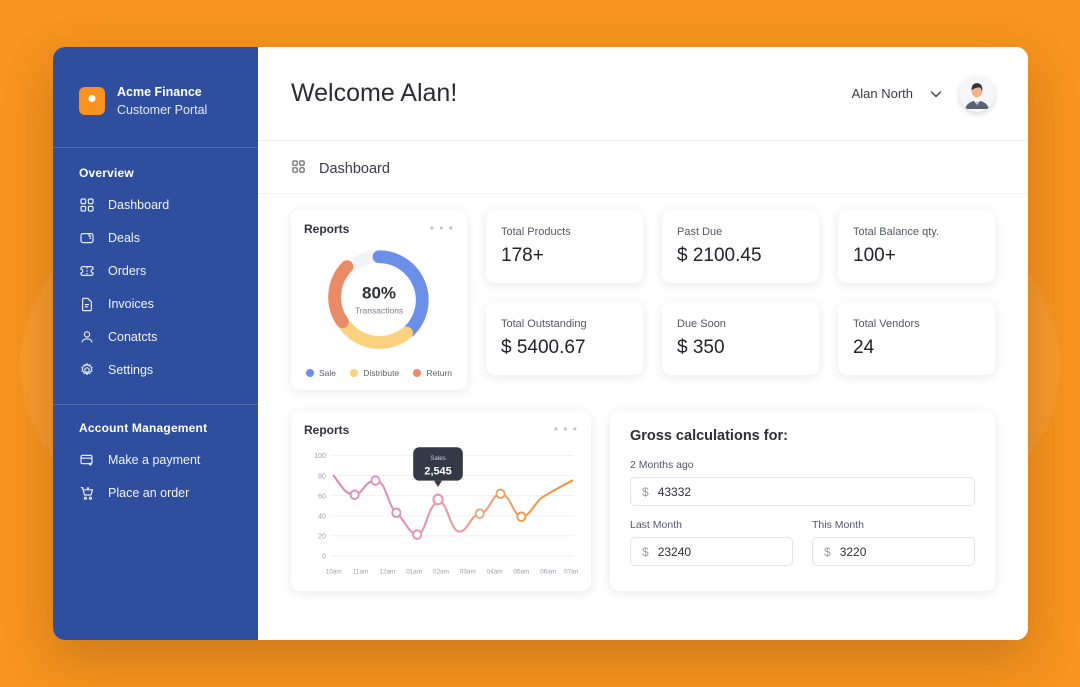 The height and width of the screenshot is (687, 1080). Describe the element at coordinates (916, 246) in the screenshot. I see `stat-card-total-balance-qty: Total Balance qty. 100+` at that location.